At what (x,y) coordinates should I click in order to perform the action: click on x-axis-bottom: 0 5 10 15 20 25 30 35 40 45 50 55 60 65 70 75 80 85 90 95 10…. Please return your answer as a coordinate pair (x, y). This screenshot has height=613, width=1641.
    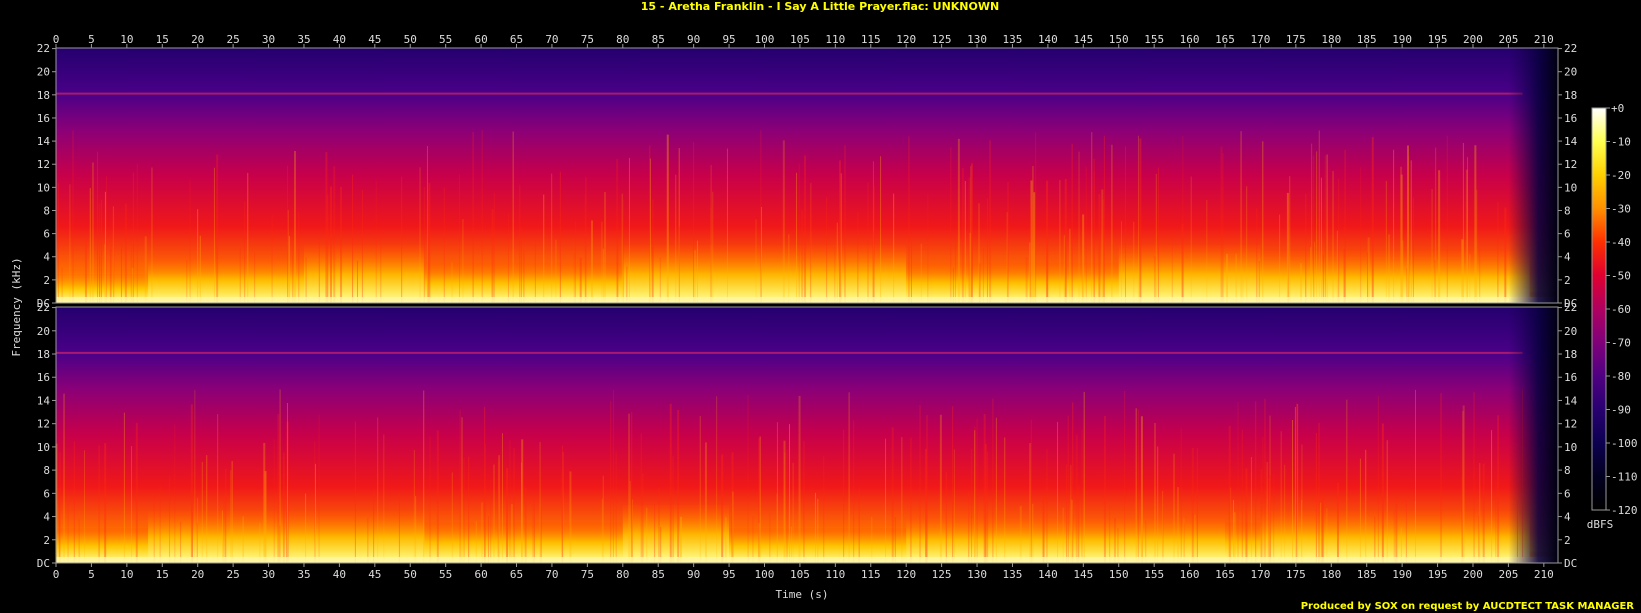
    Looking at the image, I should click on (803, 572).